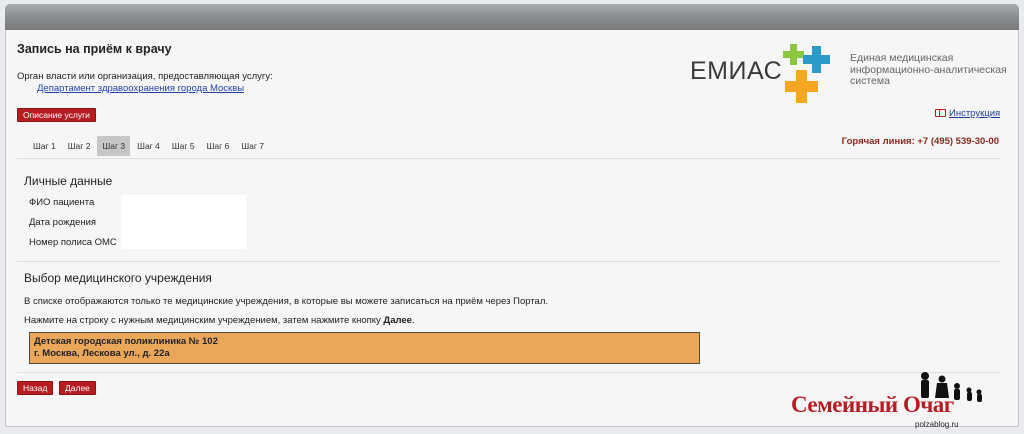  Describe the element at coordinates (62, 202) in the screenshot. I see `patient-name-label: ФИО пациента` at that location.